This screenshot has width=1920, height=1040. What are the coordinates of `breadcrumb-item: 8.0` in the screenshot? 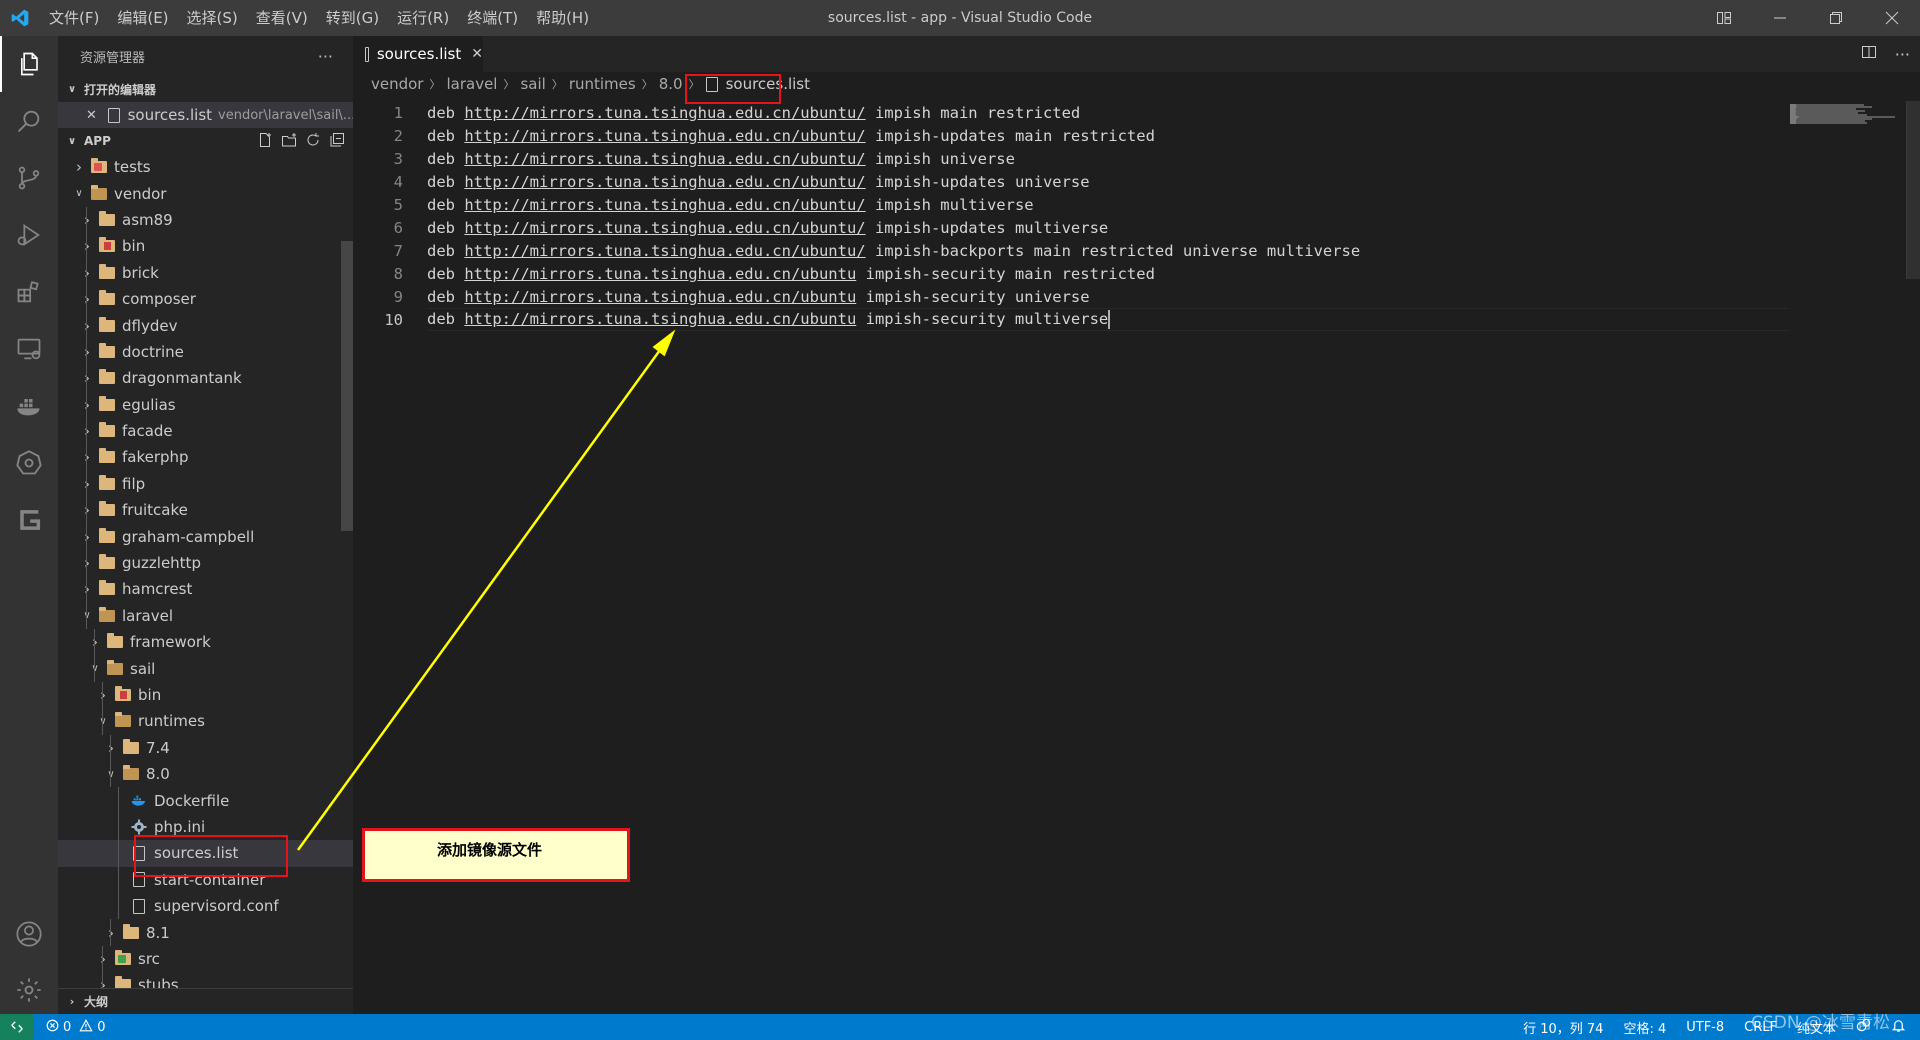 It's located at (671, 84).